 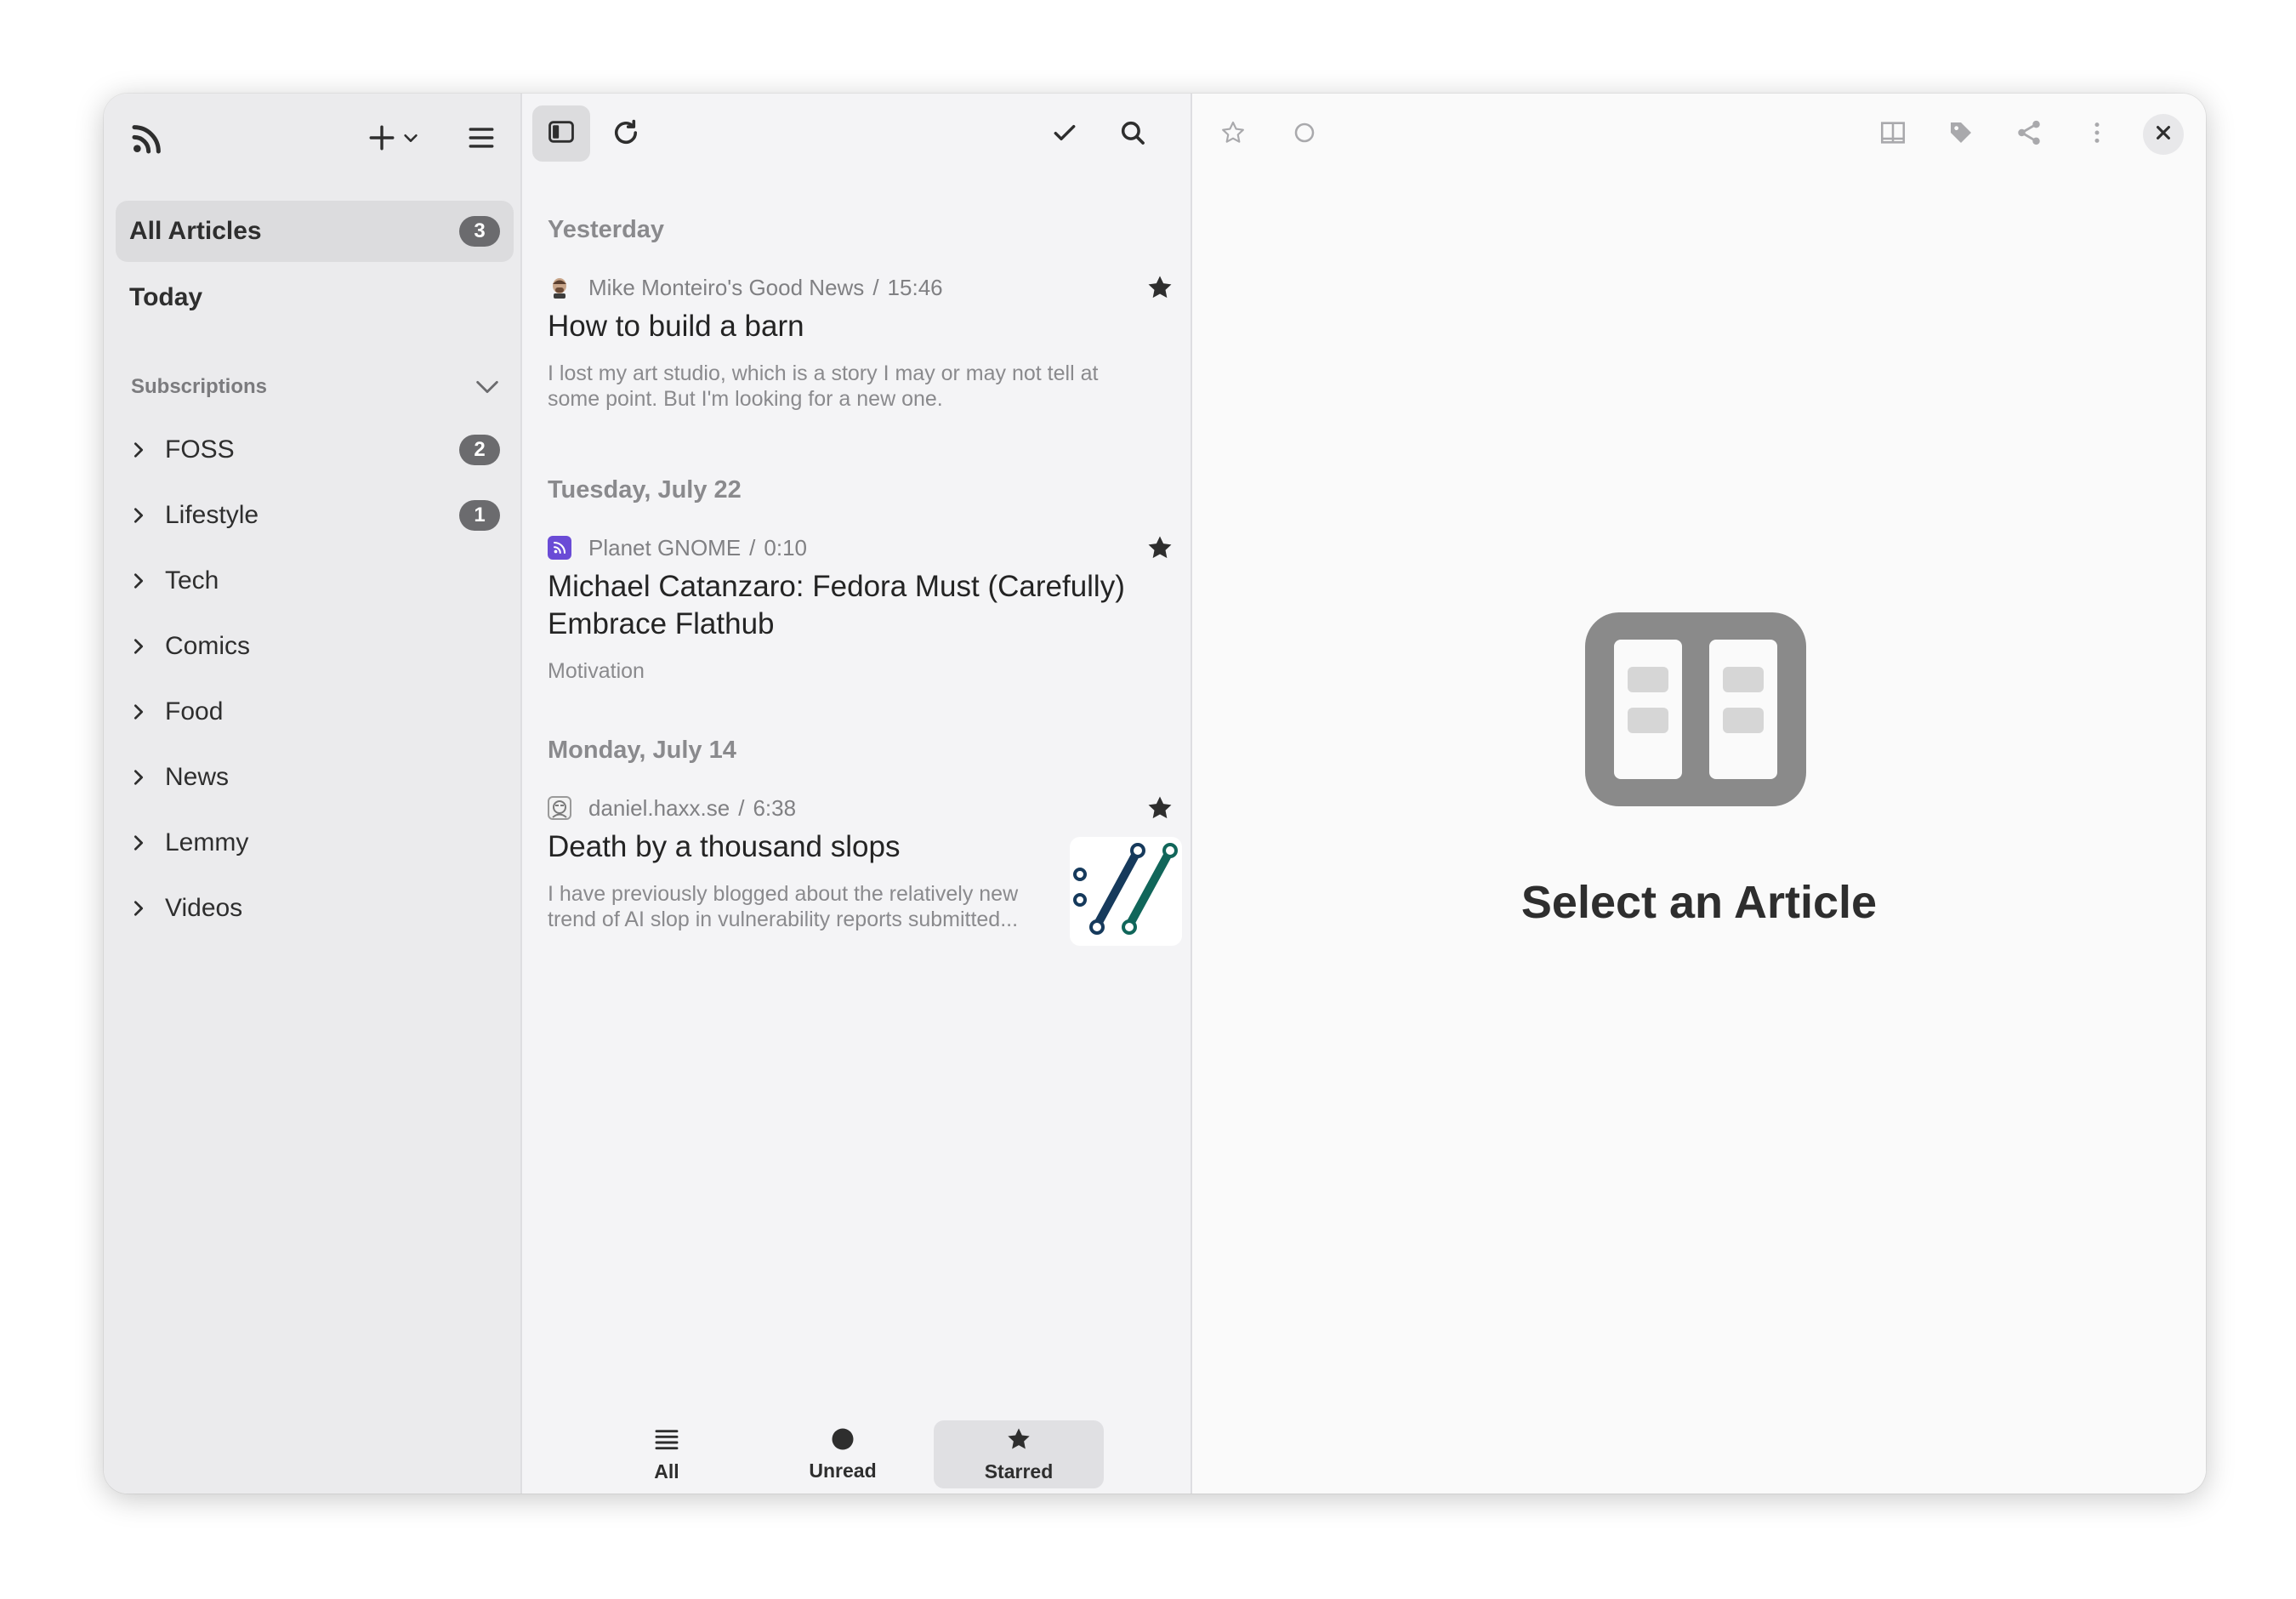 What do you see at coordinates (321, 450) in the screenshot?
I see `sidebar-item-foss: FOSS 2` at bounding box center [321, 450].